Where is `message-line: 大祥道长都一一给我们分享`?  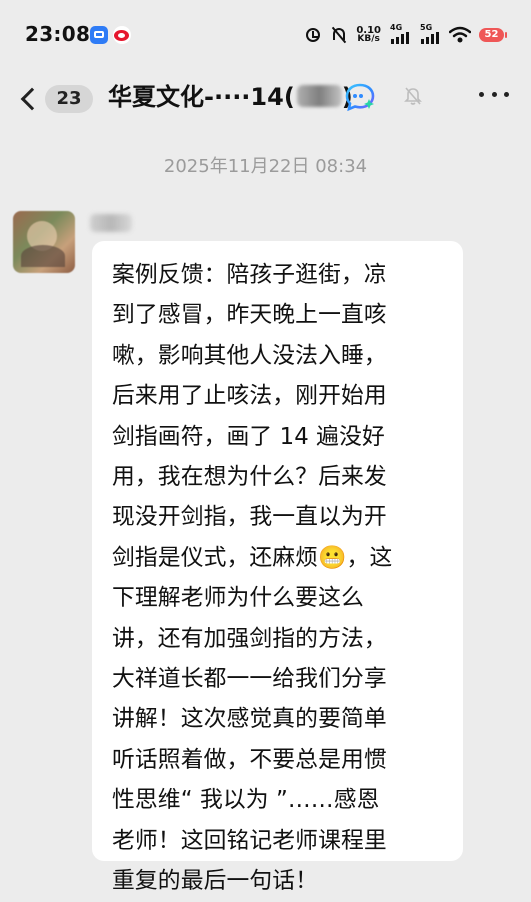
message-line: 大祥道长都一一给我们分享 is located at coordinates (249, 679).